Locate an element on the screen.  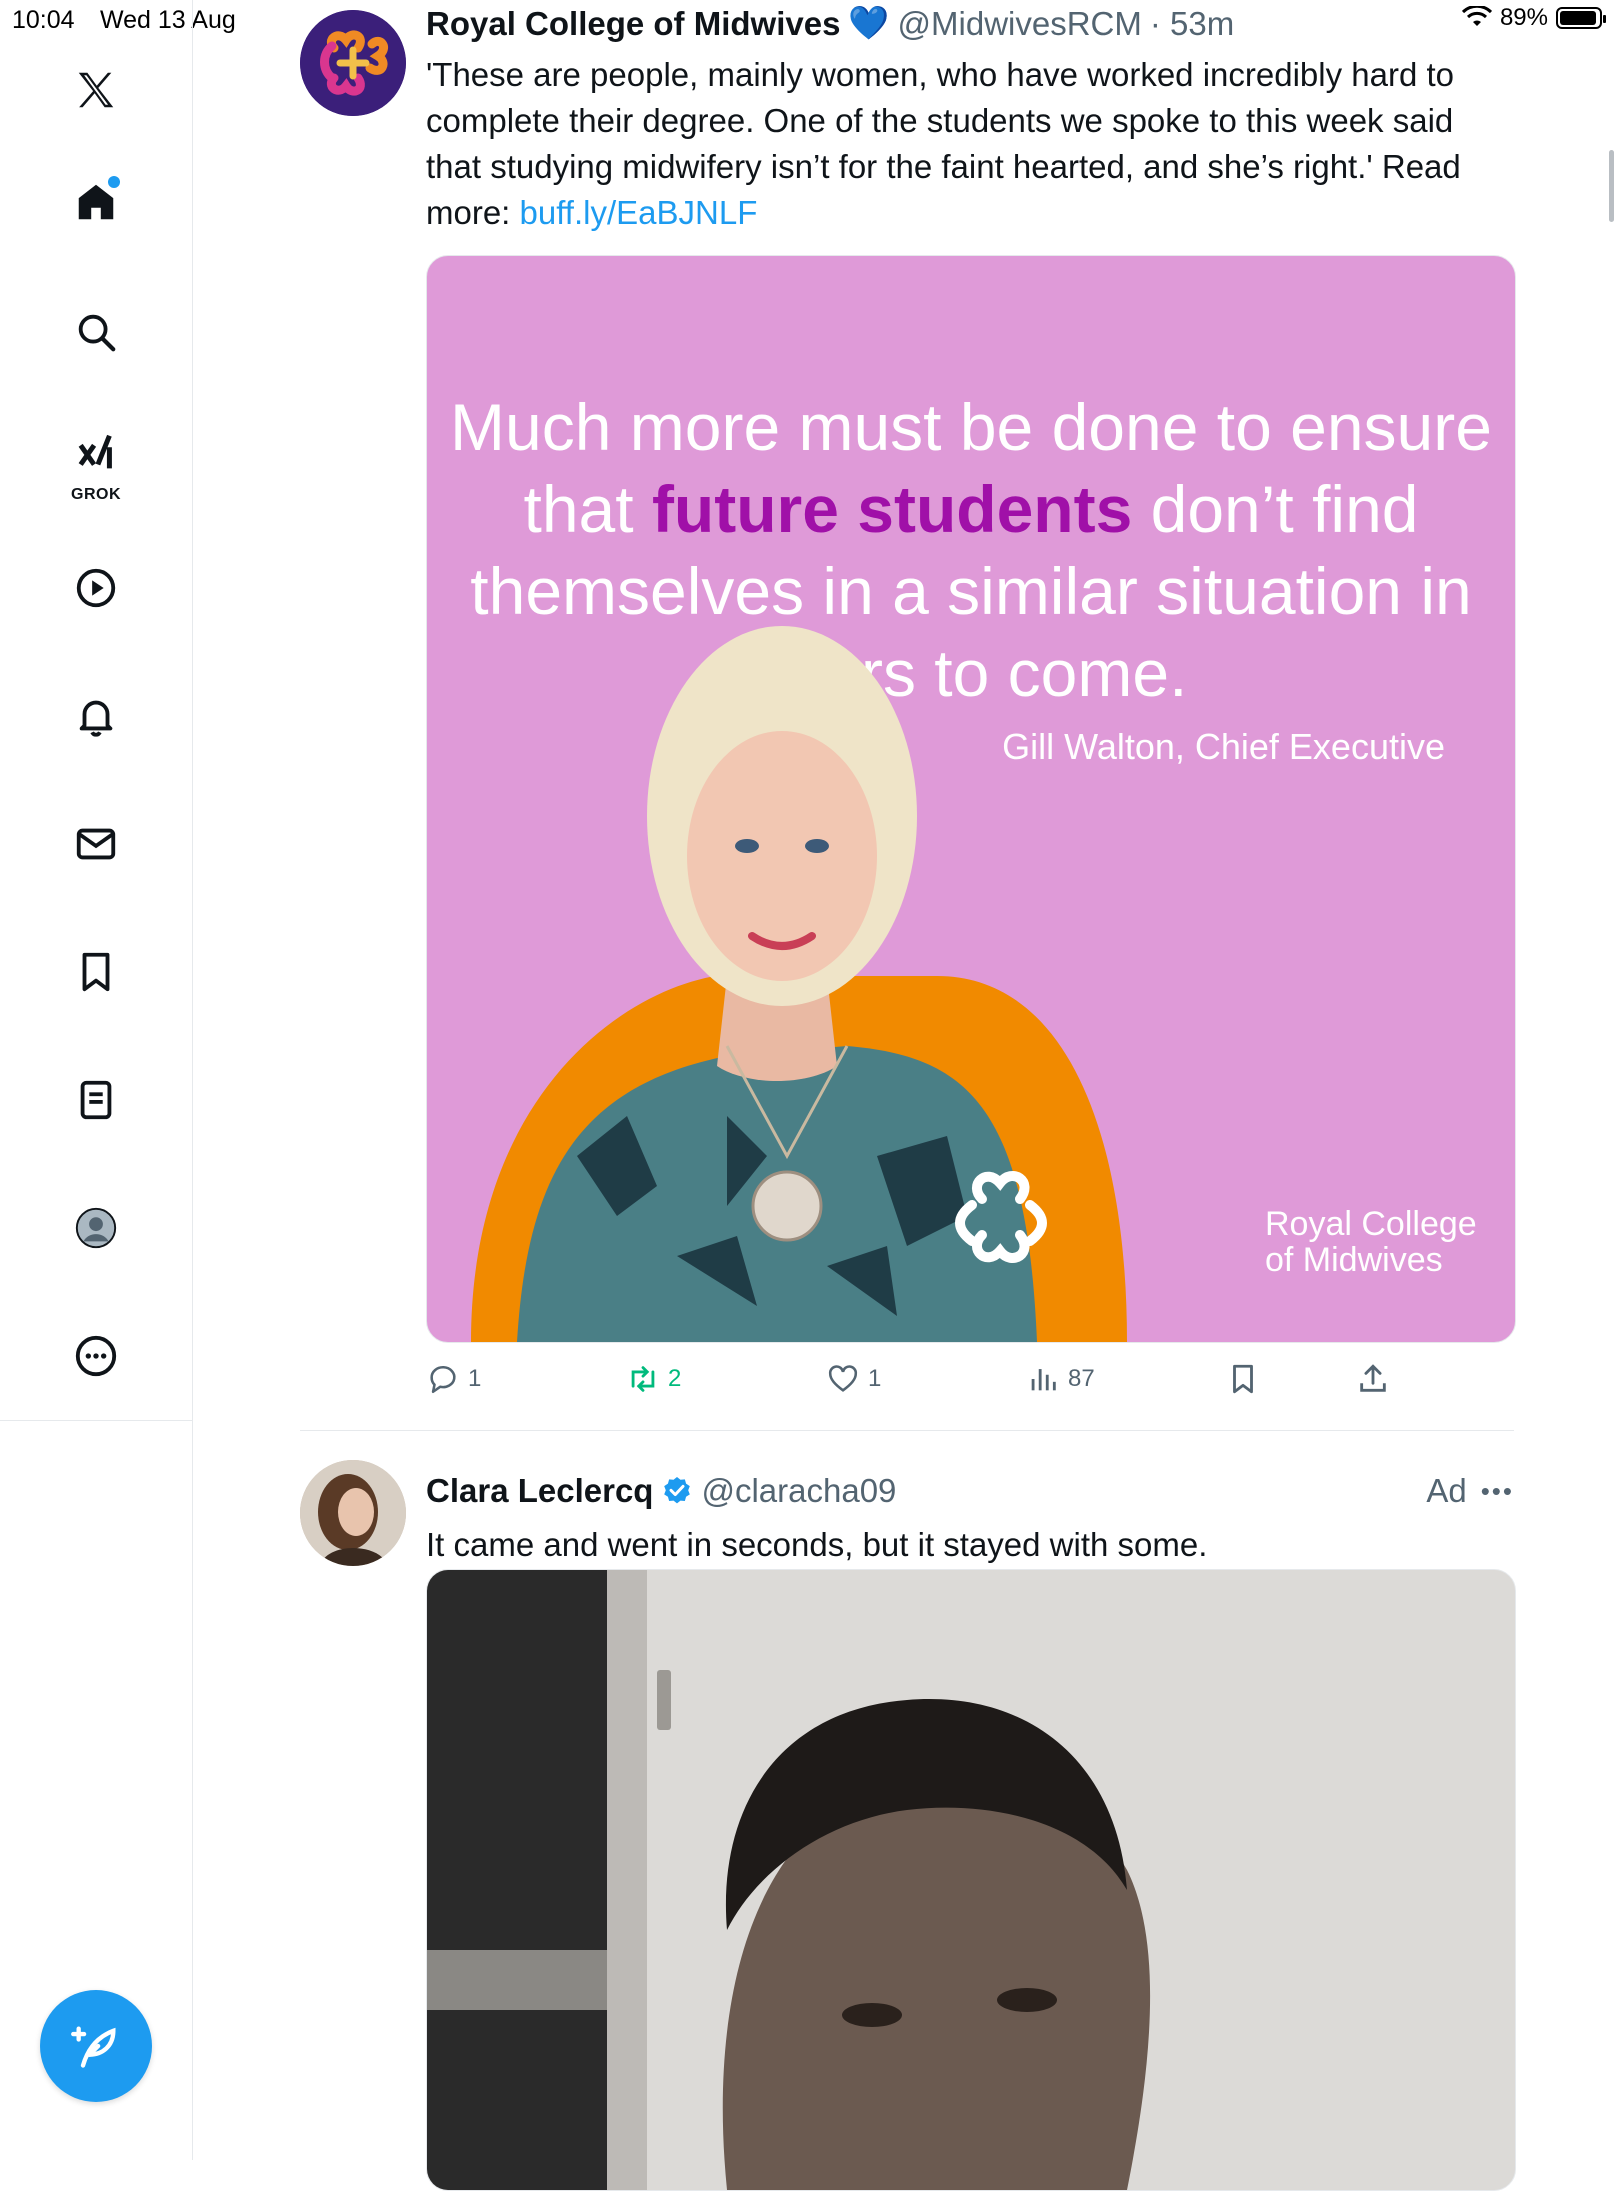
sidebar-item-bookmarks is located at coordinates (96, 972).